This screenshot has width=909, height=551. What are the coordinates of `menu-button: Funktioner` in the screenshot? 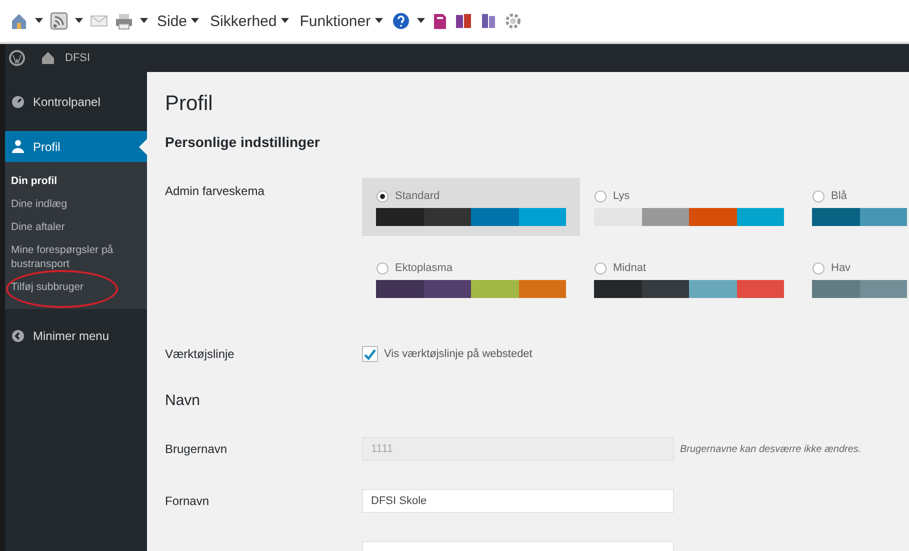 It's located at (341, 21).